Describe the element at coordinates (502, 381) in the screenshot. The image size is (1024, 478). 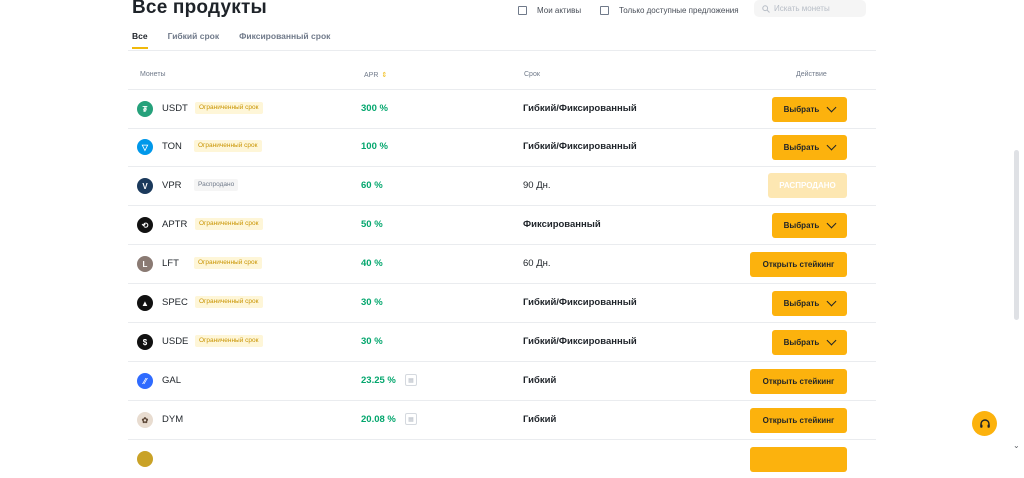
I see `table-row: ⁄⁄ GAL 23.25 % ▦ Гибкий Открыть стейкинг` at that location.